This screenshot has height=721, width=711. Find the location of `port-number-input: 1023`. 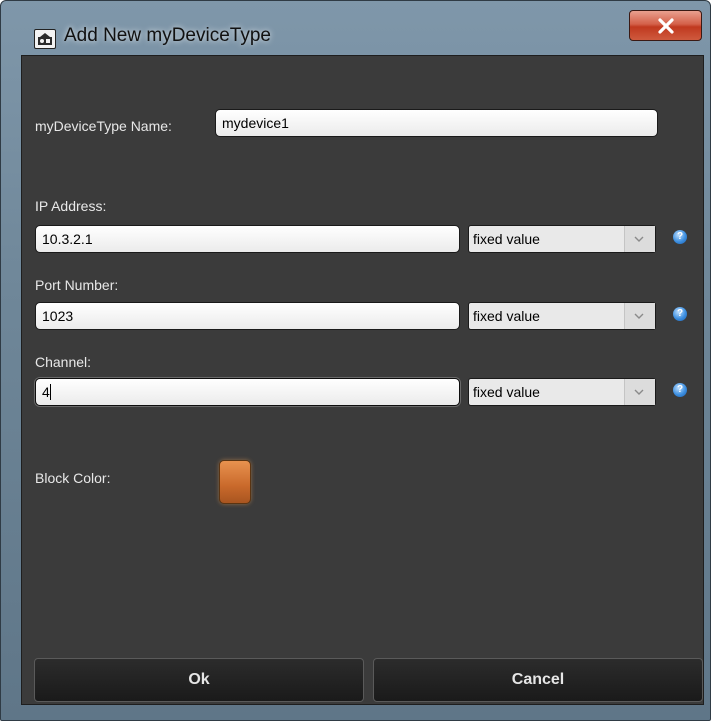

port-number-input: 1023 is located at coordinates (247, 316).